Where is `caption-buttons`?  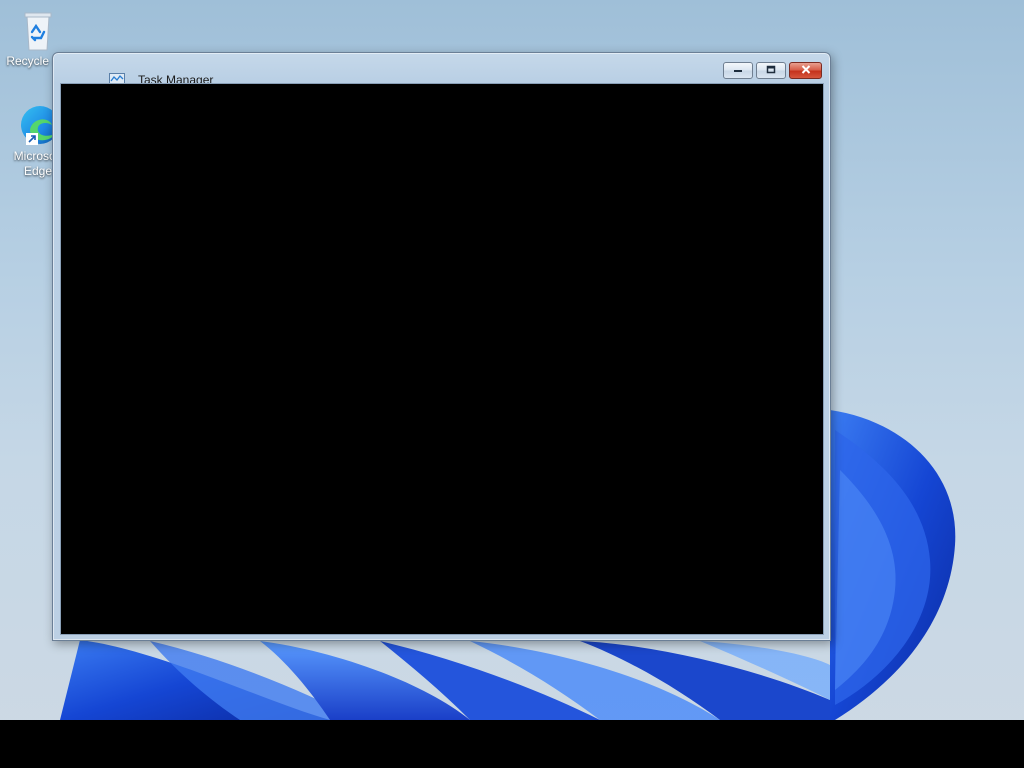
caption-buttons is located at coordinates (772, 70).